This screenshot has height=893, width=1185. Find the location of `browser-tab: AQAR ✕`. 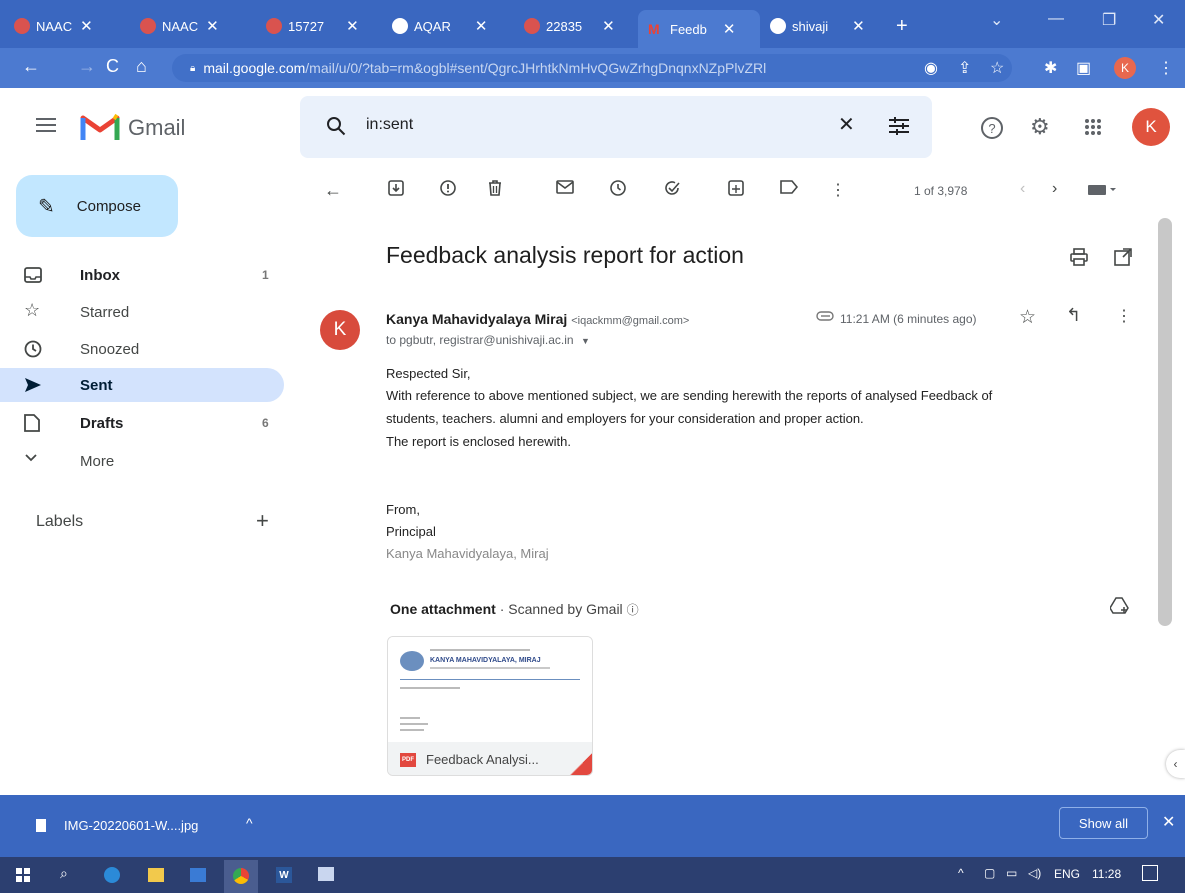

browser-tab: AQAR ✕ is located at coordinates (452, 26).